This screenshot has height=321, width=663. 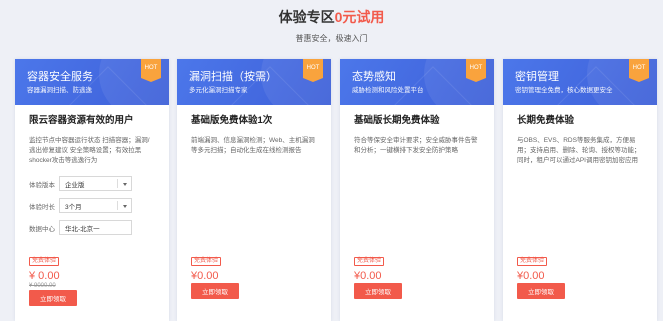 I want to click on version-row: 体验版本 企业版, so click(x=92, y=183).